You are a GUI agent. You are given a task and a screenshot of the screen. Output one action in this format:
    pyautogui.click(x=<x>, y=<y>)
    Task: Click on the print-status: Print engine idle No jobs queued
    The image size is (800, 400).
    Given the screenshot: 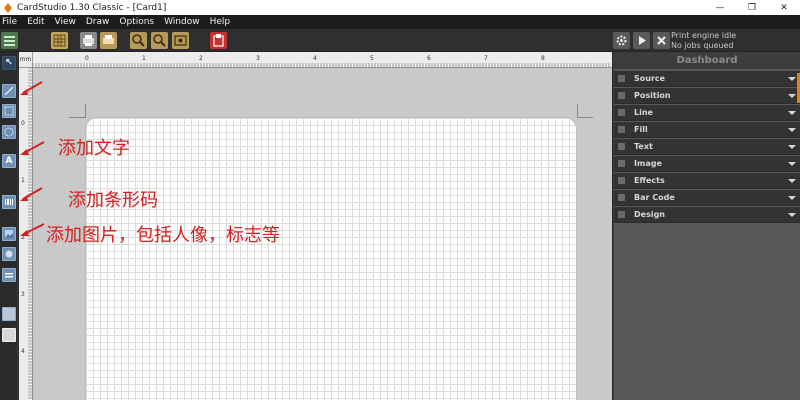 What is the action you would take?
    pyautogui.click(x=703, y=41)
    